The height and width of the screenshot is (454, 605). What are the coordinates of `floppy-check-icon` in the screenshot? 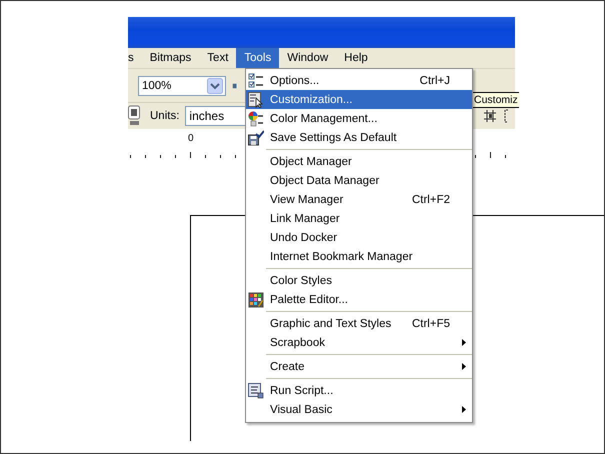 It's located at (256, 138).